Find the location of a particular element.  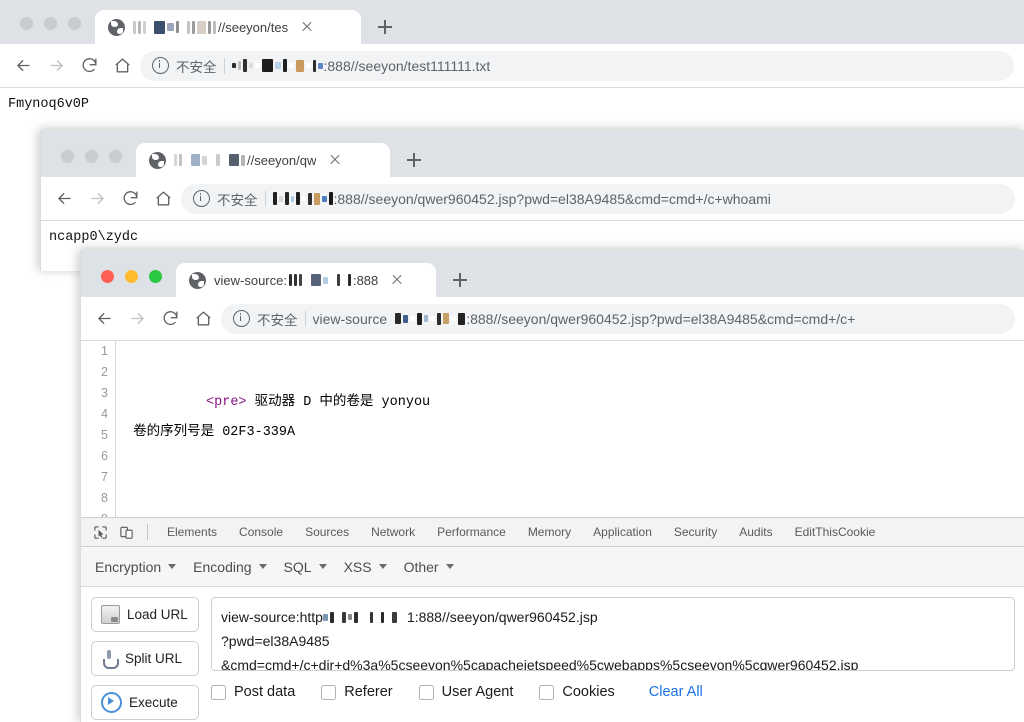

toolbar-divider is located at coordinates (147, 532).